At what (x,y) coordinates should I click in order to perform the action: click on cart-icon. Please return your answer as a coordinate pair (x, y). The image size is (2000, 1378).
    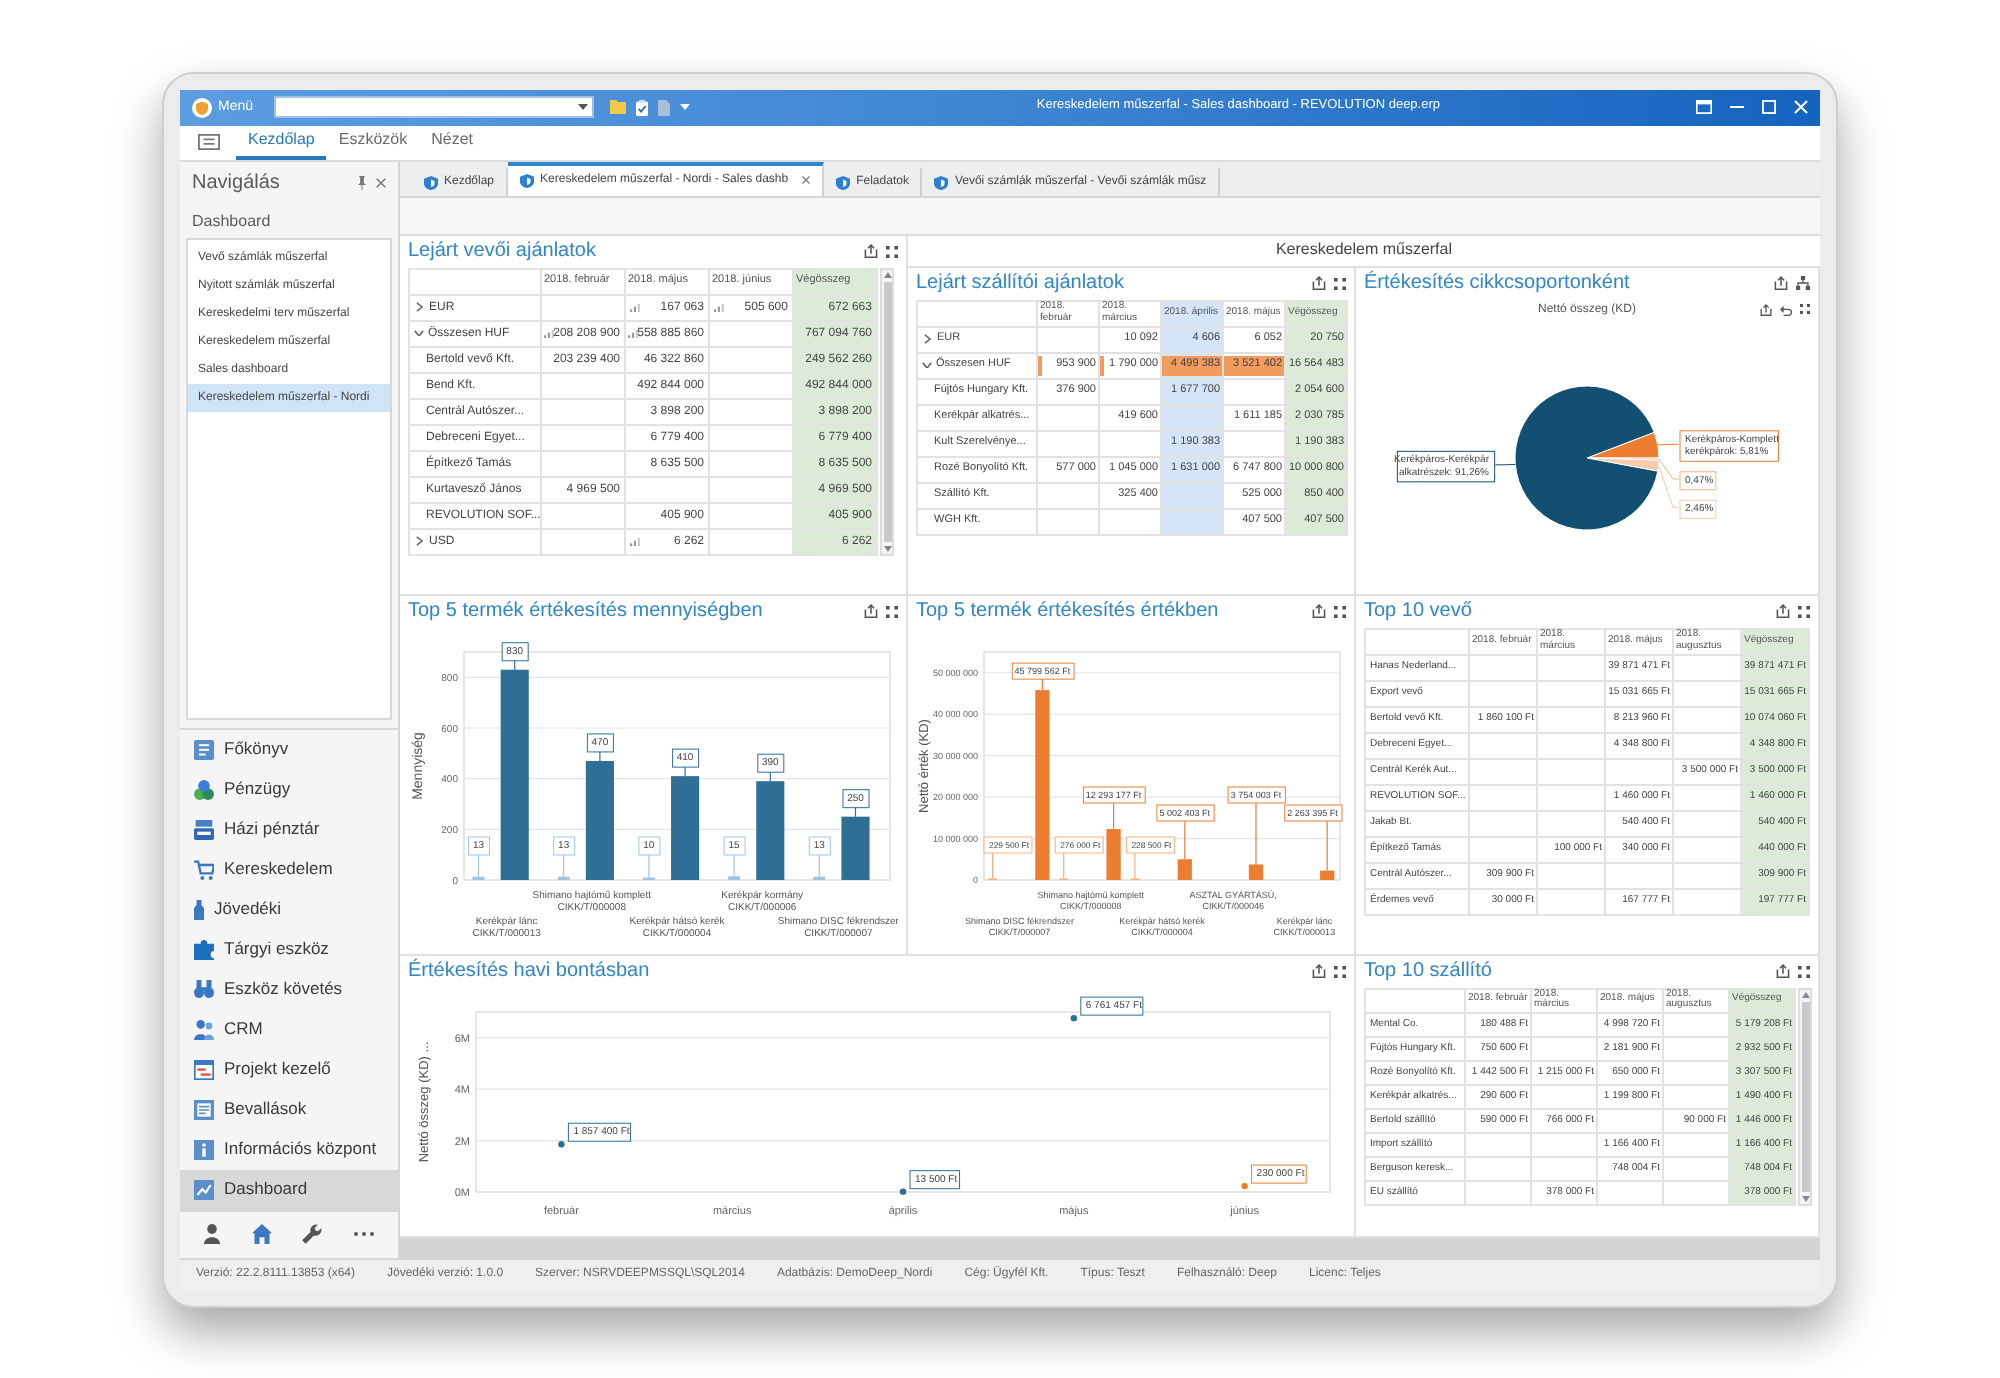
    Looking at the image, I should click on (204, 869).